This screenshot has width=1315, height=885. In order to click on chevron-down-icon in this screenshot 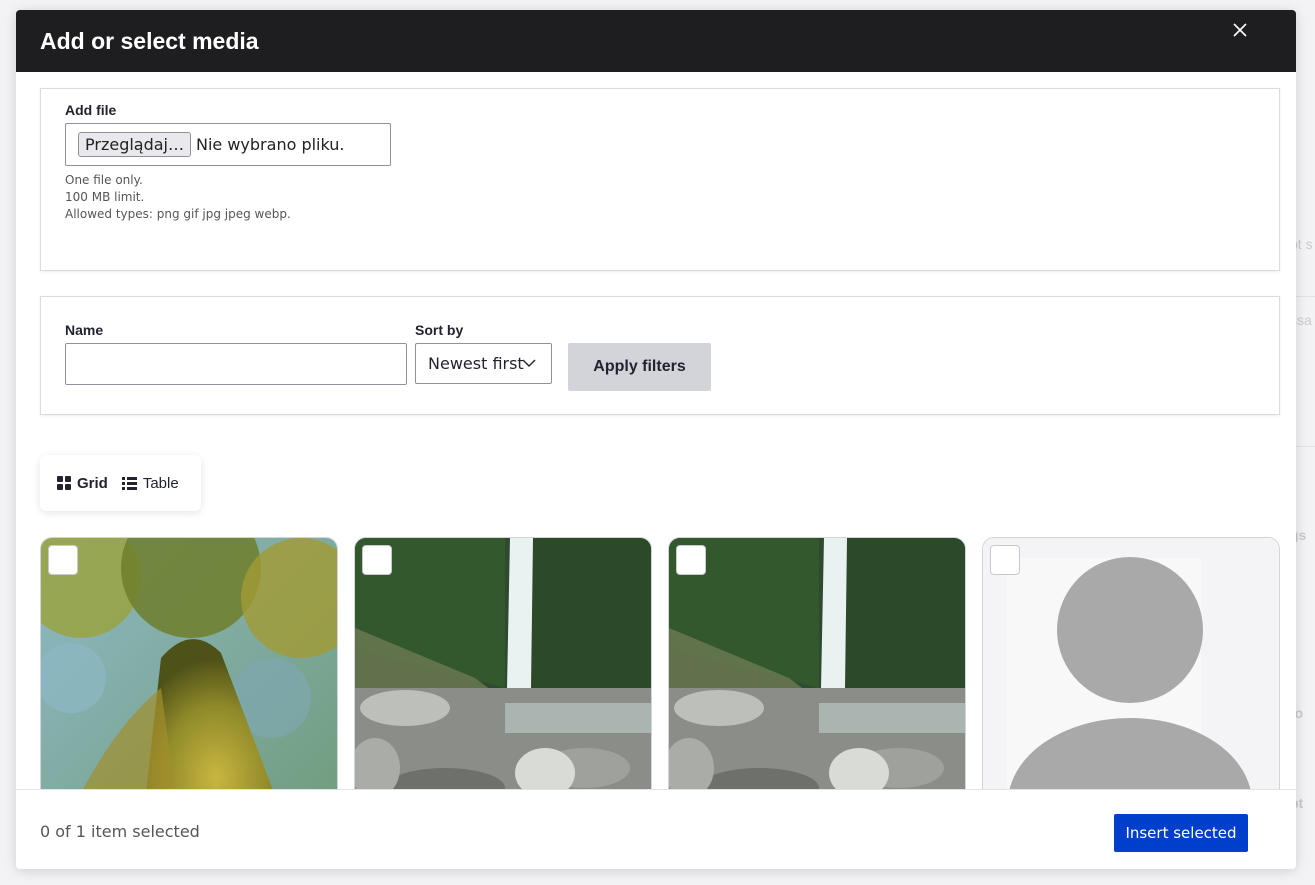, I will do `click(529, 363)`.